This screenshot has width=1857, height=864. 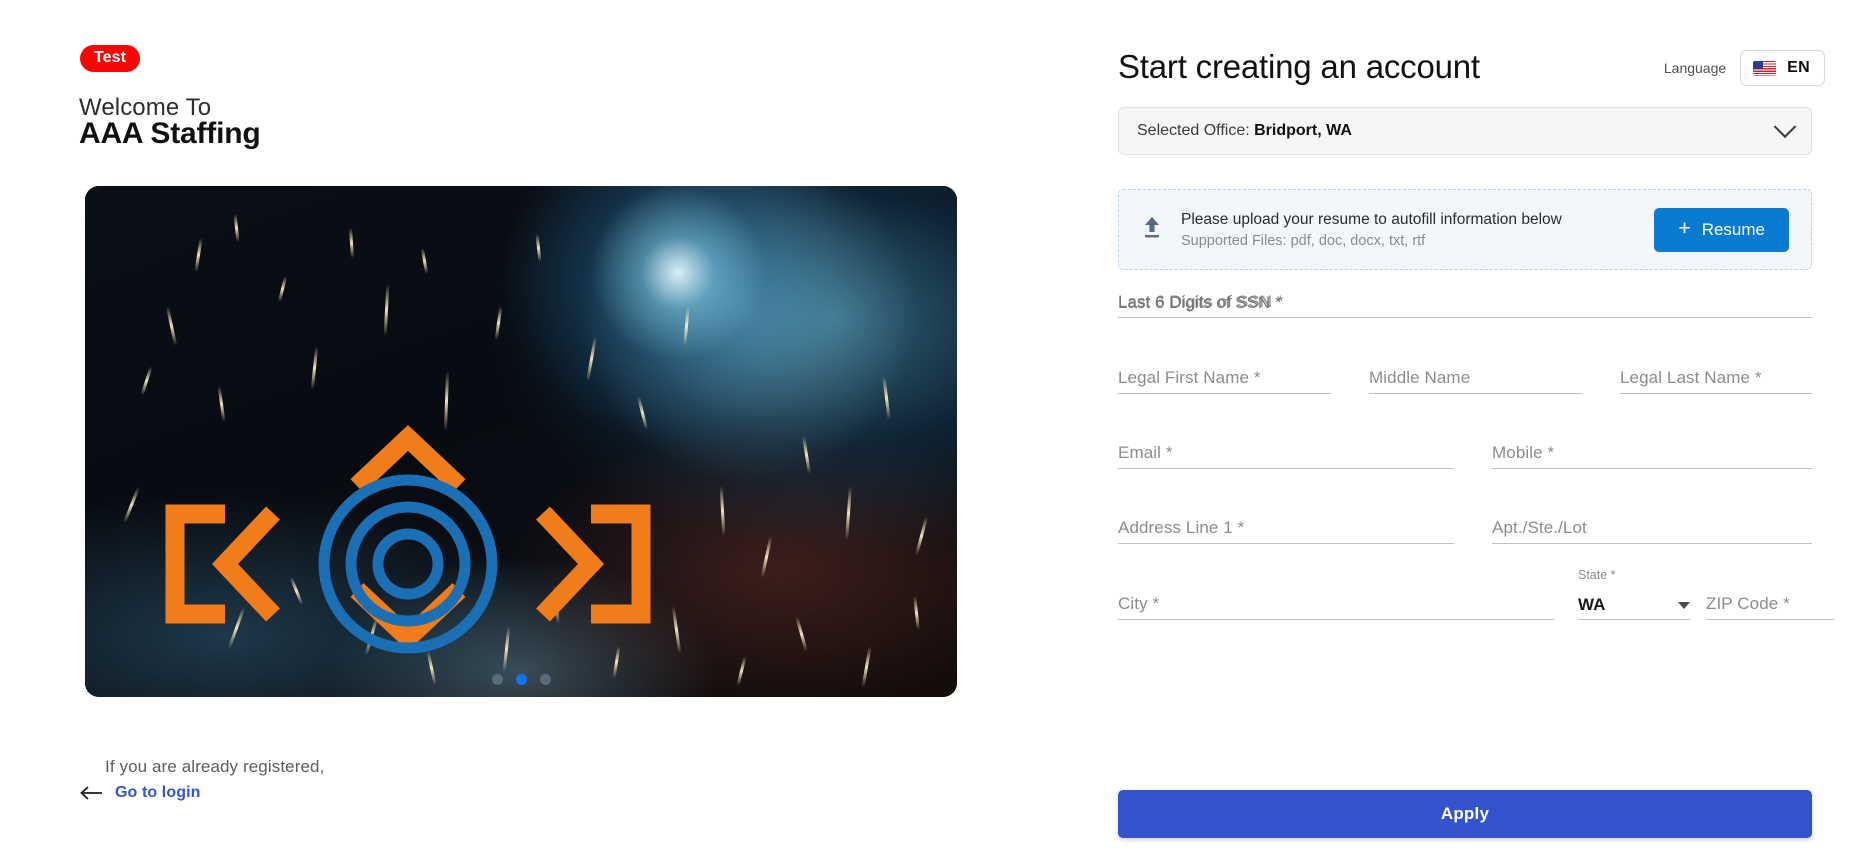 I want to click on last-name-field: Legal Last Name *, so click(x=1716, y=379).